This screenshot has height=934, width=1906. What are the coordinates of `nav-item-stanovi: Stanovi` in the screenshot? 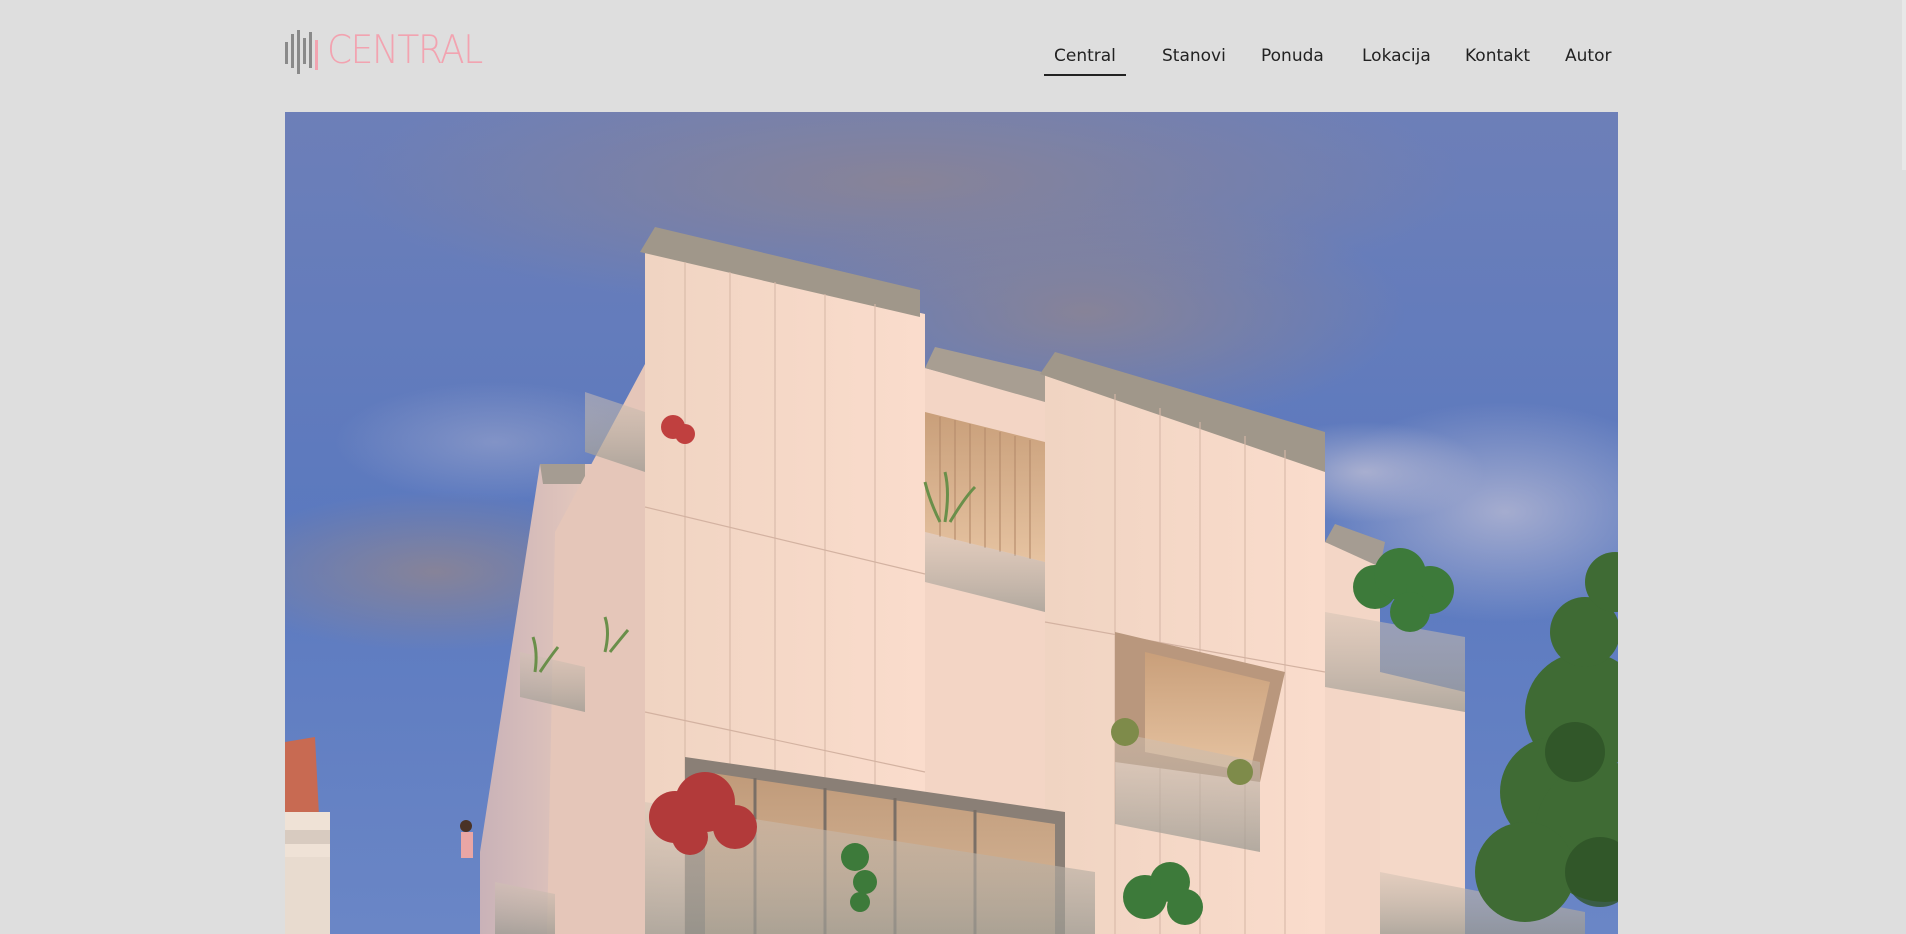 It's located at (1194, 56).